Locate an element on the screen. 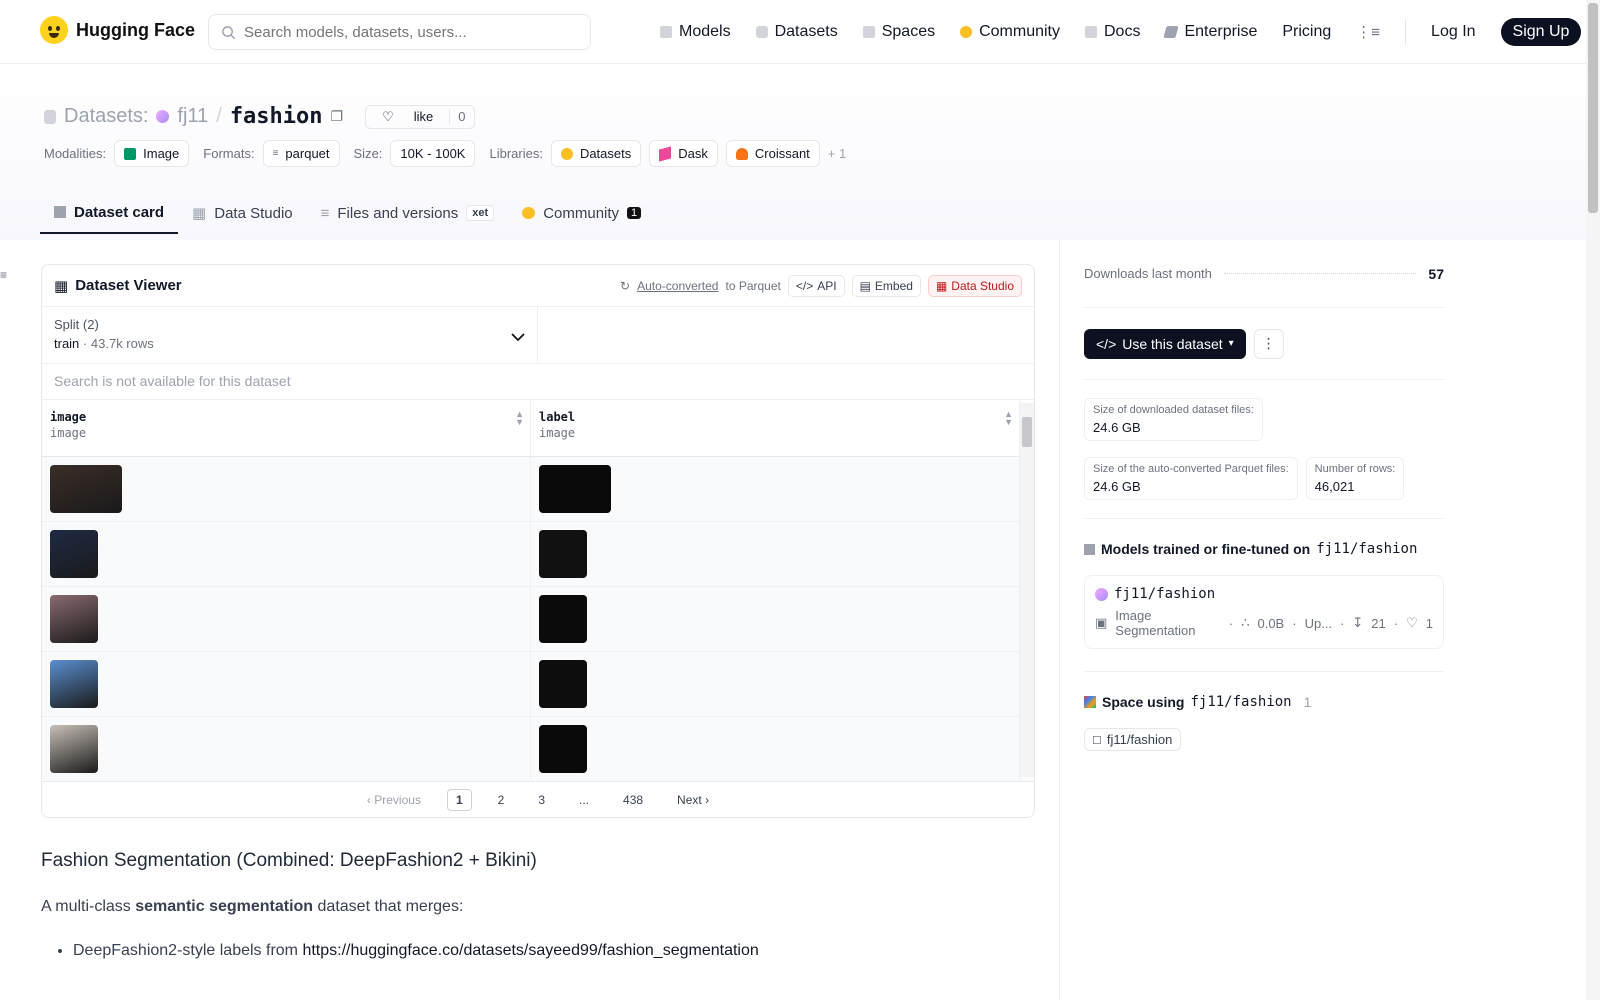 The width and height of the screenshot is (1600, 1000). pager-page-last: 438 is located at coordinates (633, 800).